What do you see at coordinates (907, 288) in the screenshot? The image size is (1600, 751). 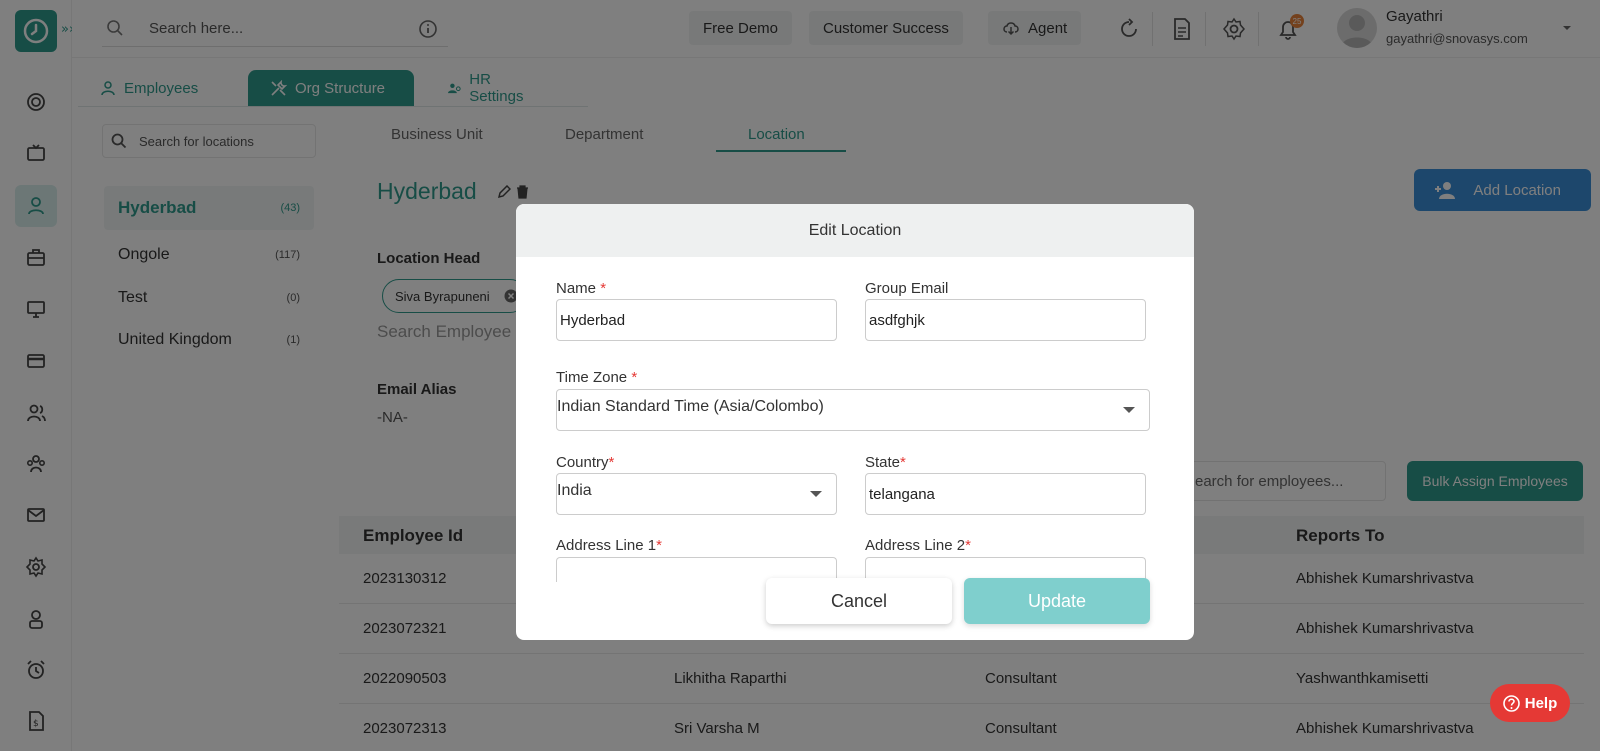 I see `group-email-label: Group Email` at bounding box center [907, 288].